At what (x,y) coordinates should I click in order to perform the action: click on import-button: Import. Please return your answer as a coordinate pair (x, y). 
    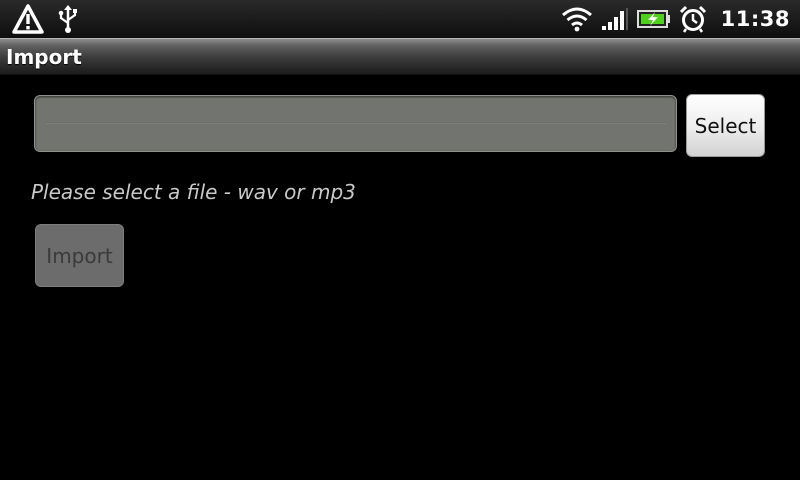
    Looking at the image, I should click on (79, 255).